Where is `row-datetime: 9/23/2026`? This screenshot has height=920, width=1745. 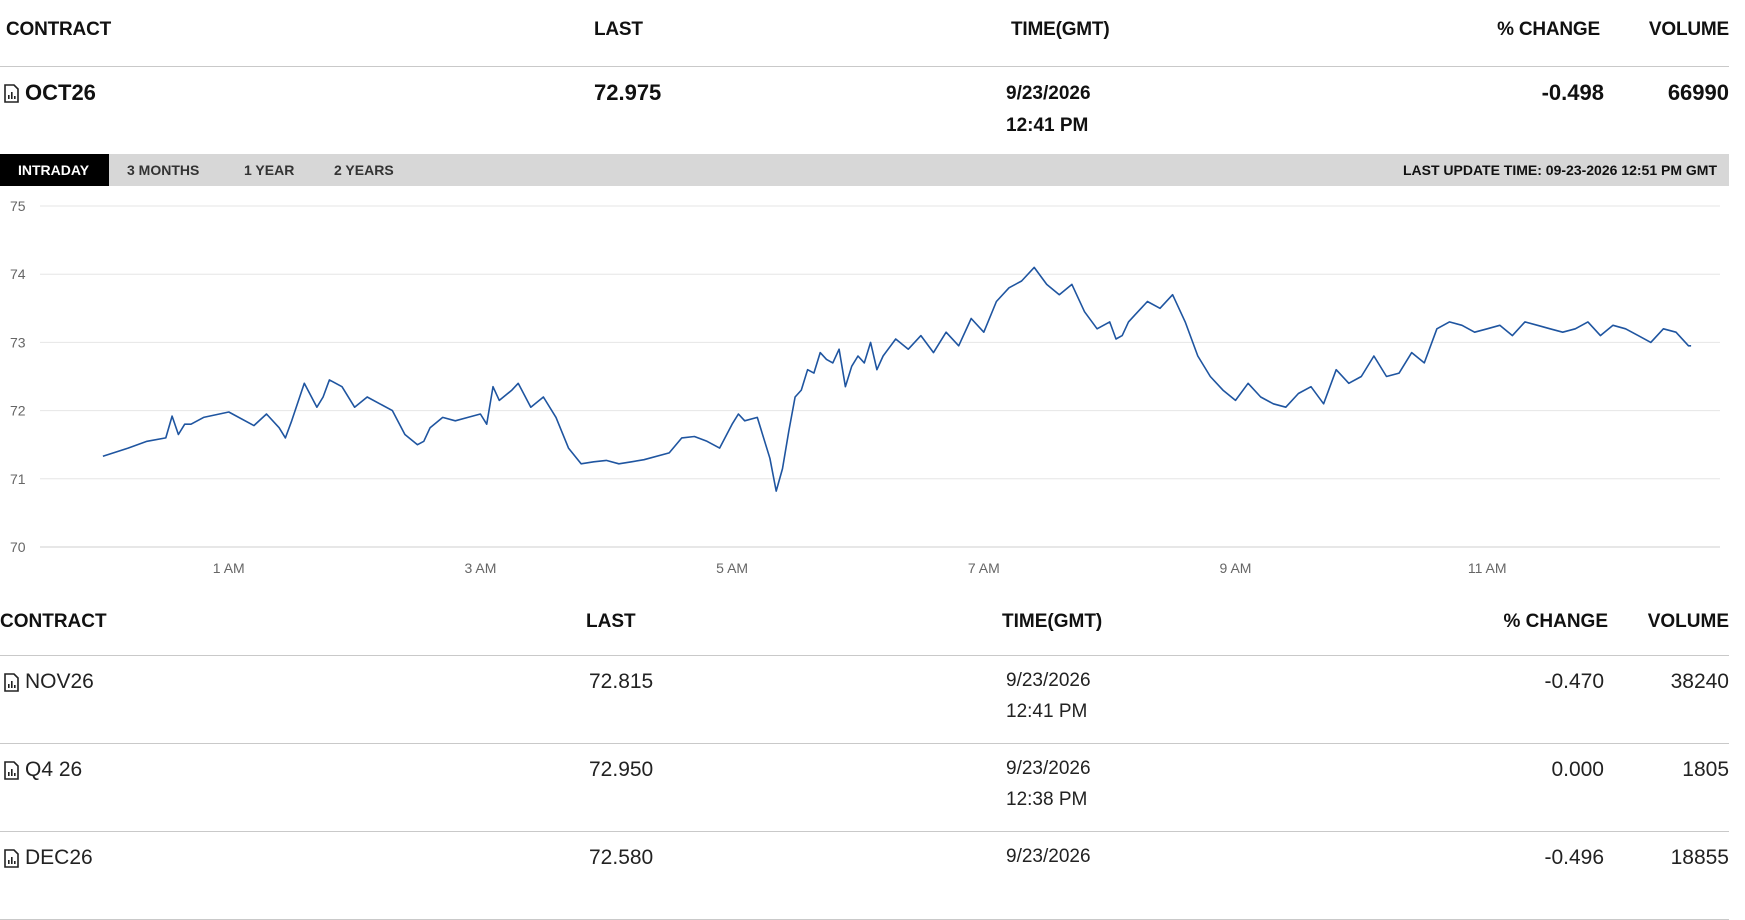
row-datetime: 9/23/2026 is located at coordinates (1048, 856).